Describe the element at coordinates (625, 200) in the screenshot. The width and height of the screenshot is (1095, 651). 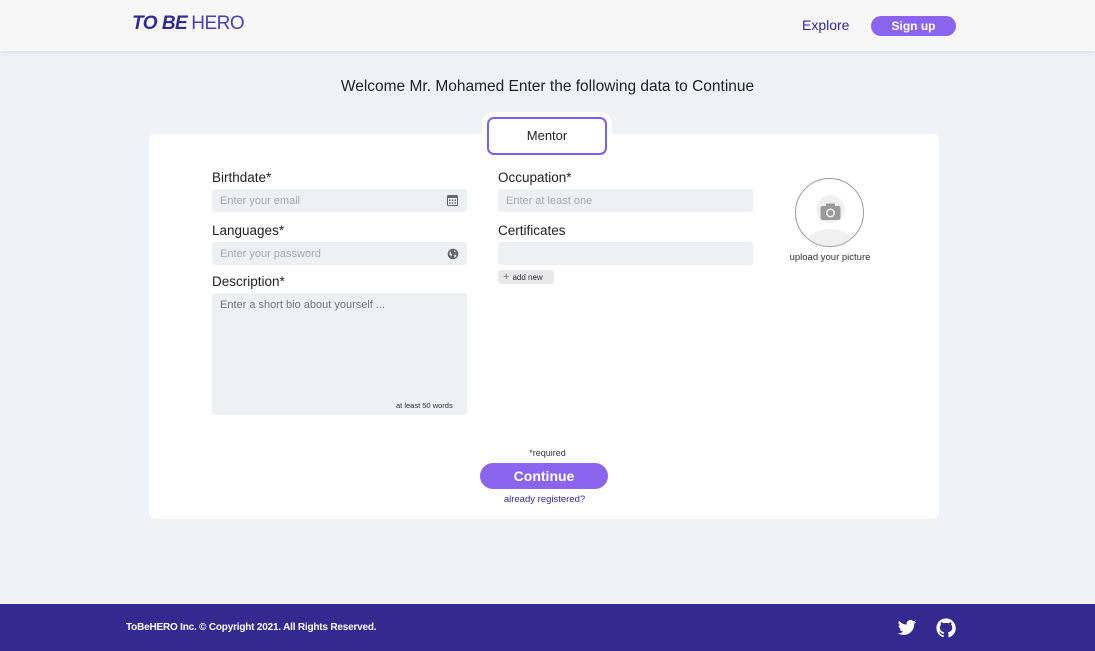
I see `occupation-input` at that location.